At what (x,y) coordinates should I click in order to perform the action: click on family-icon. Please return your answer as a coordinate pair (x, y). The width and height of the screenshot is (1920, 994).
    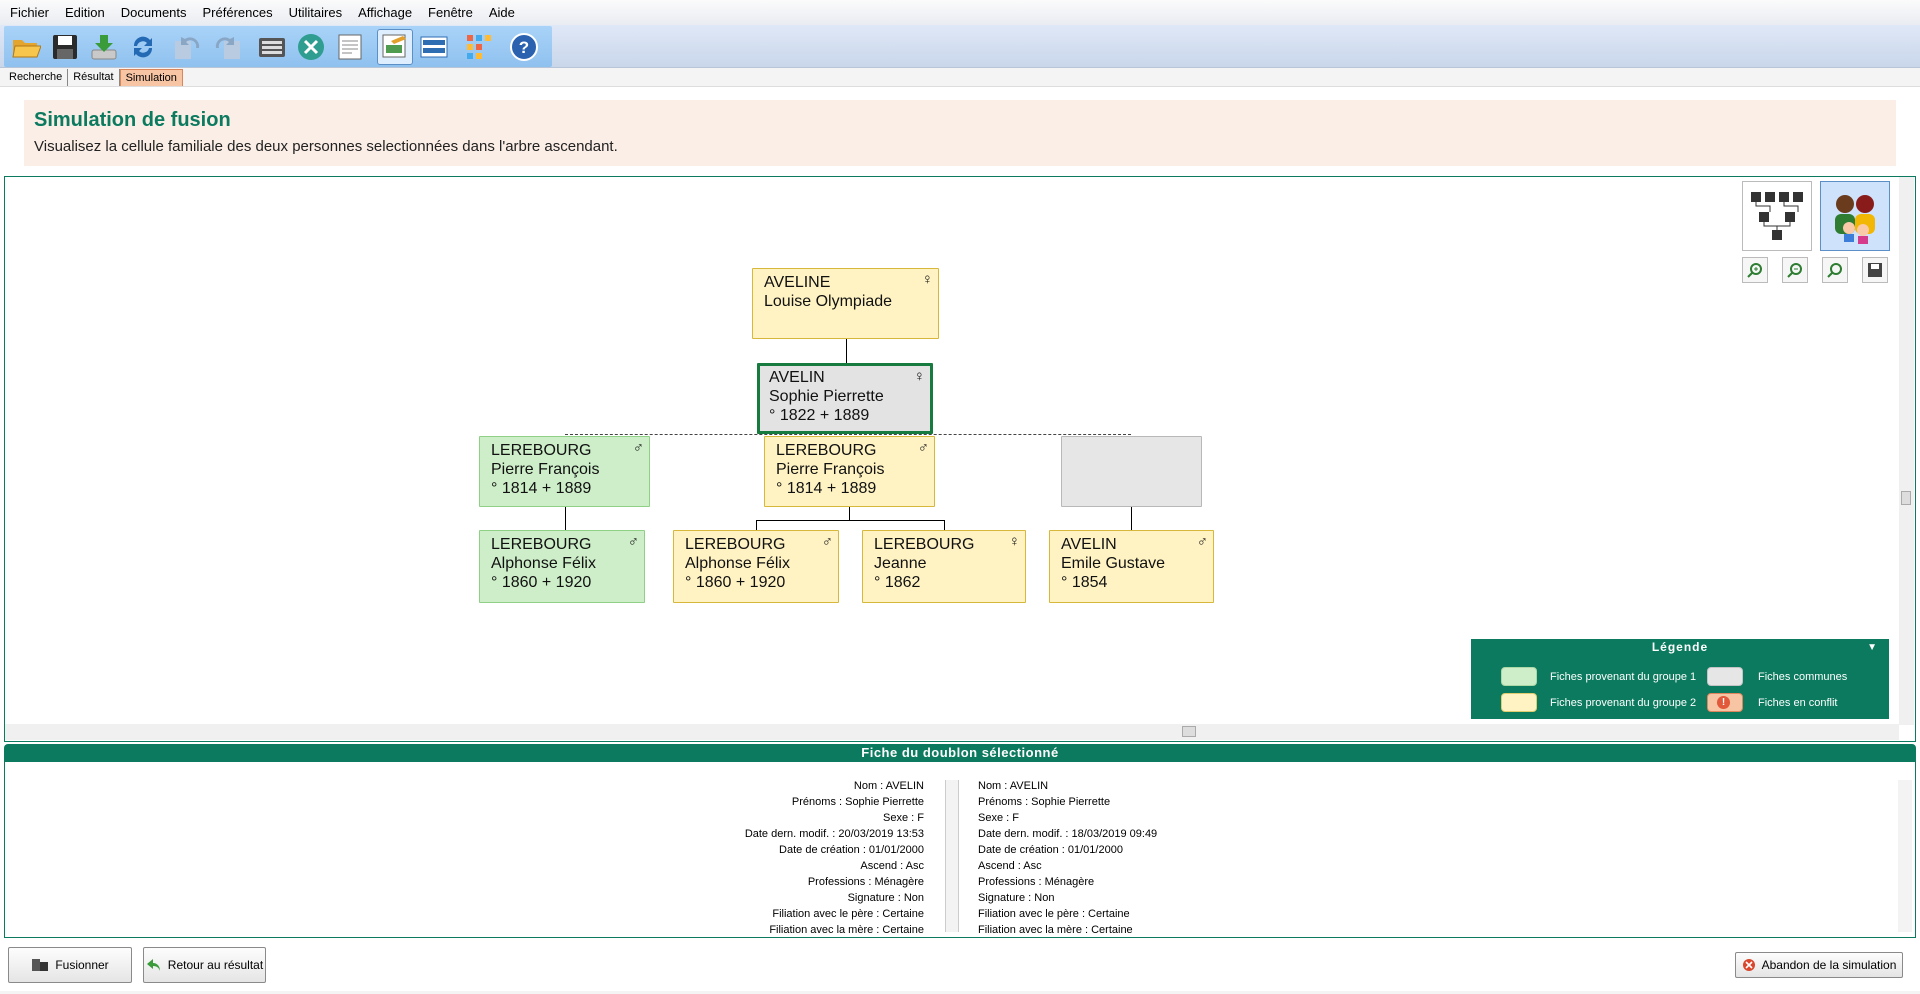
    Looking at the image, I should click on (1855, 219).